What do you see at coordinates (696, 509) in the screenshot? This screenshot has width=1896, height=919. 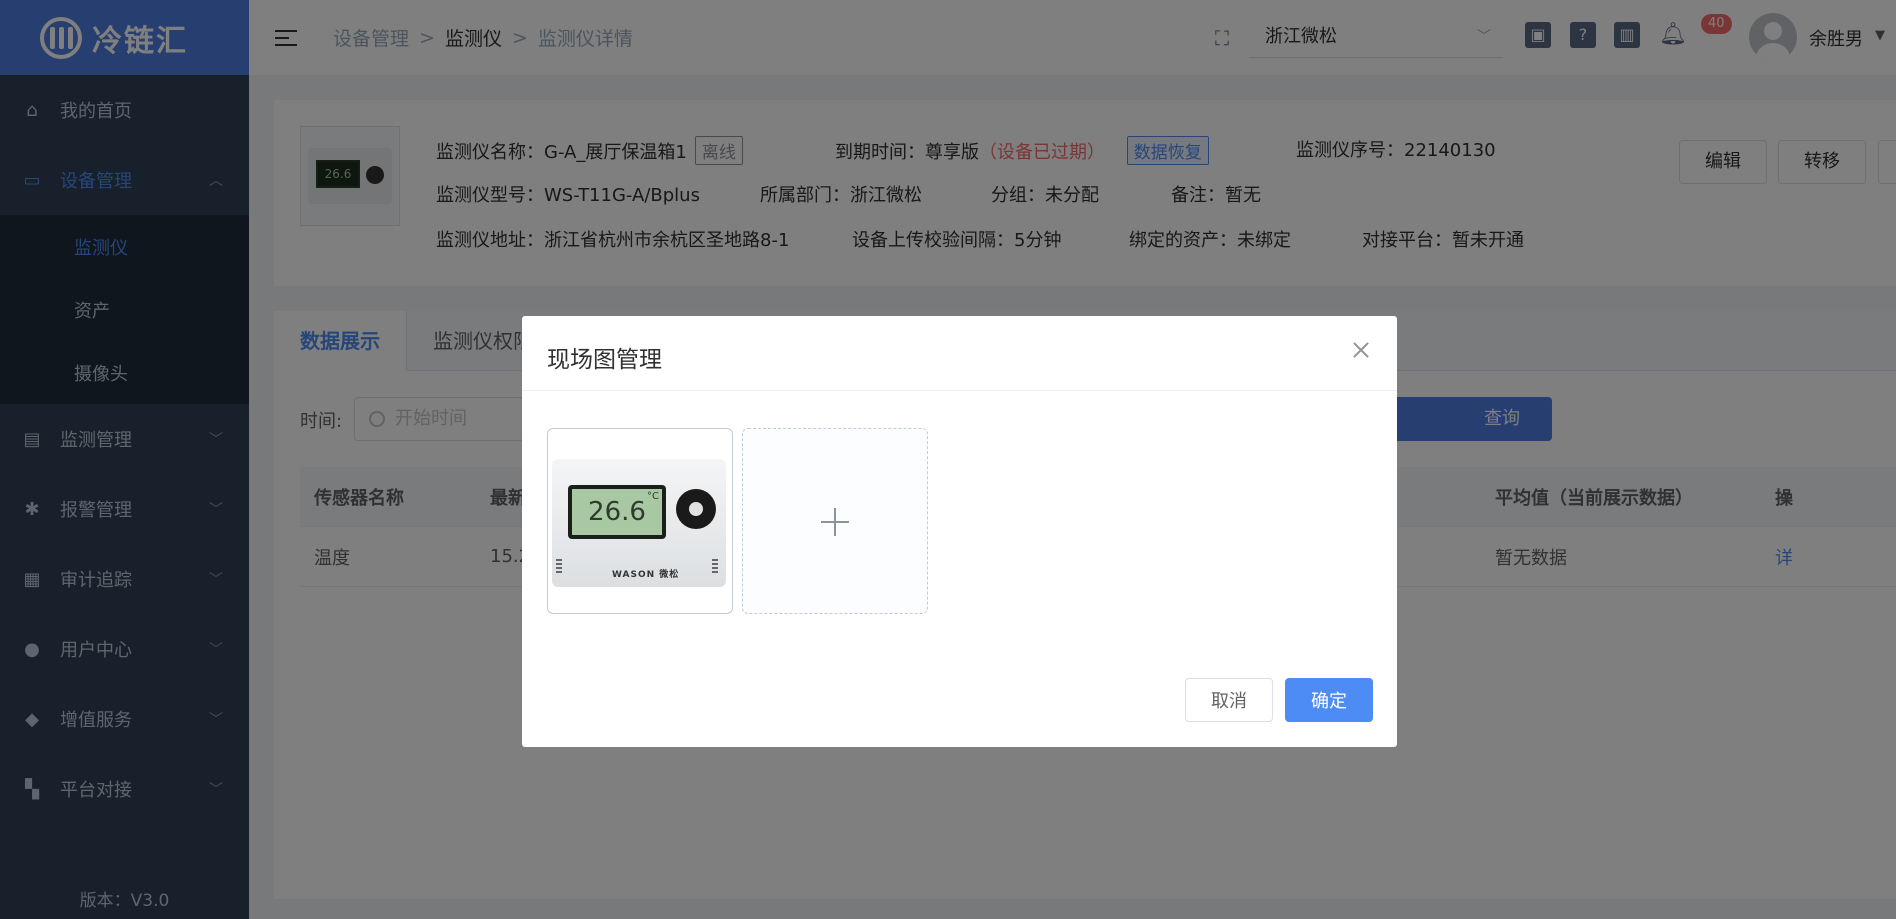 I see `keypad-image` at bounding box center [696, 509].